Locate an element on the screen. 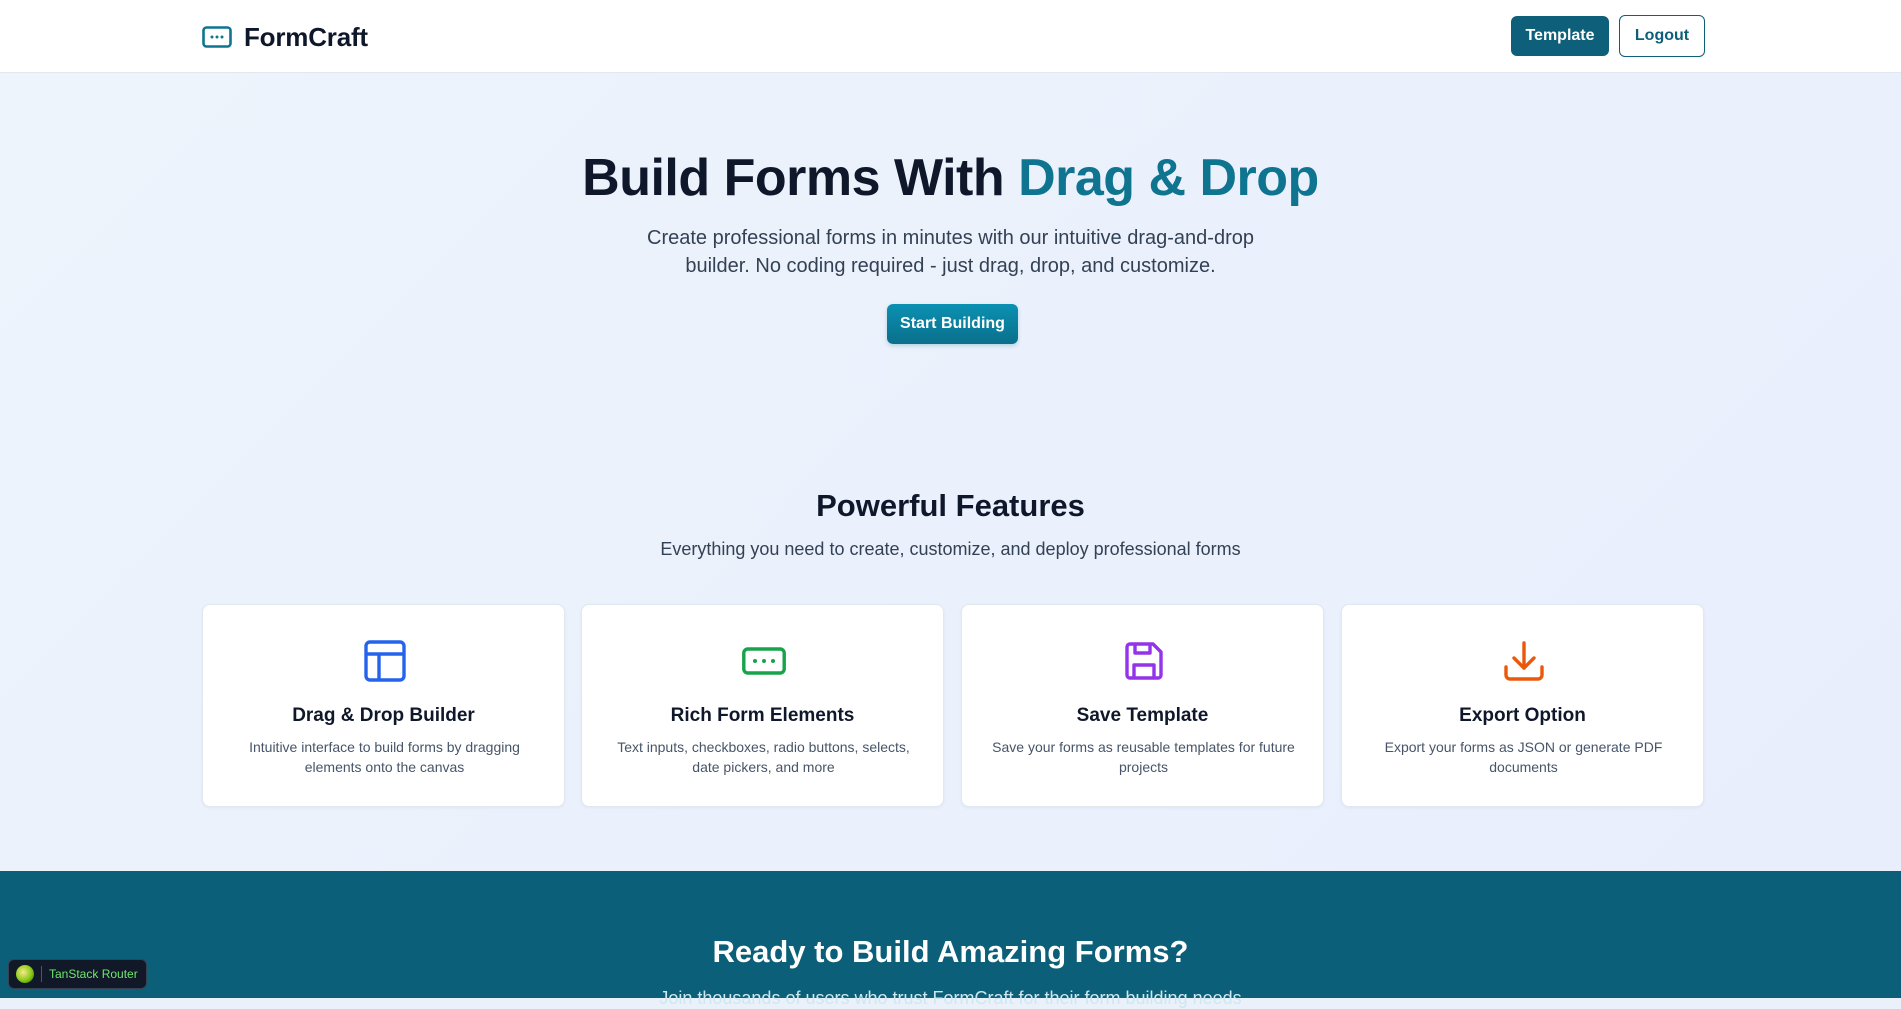 The width and height of the screenshot is (1901, 1009). brand-name: FormCraft is located at coordinates (306, 36).